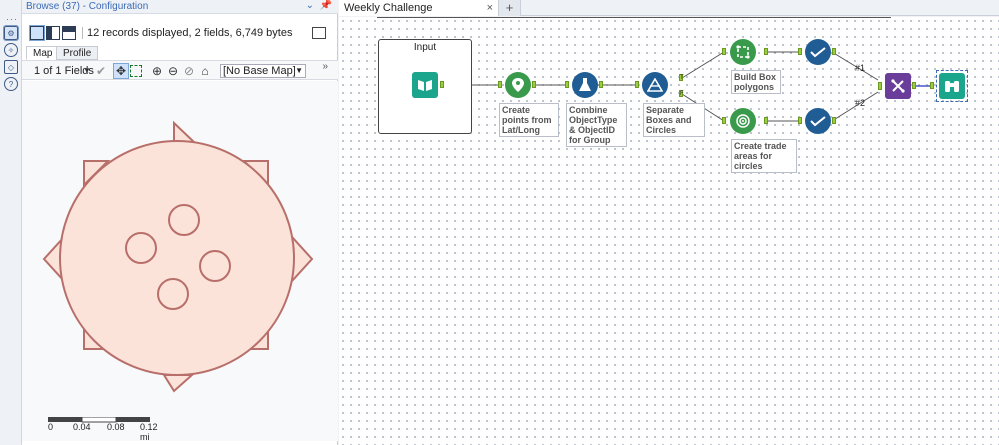 Image resolution: width=999 pixels, height=445 pixels. I want to click on layout-stacked-button, so click(69, 33).